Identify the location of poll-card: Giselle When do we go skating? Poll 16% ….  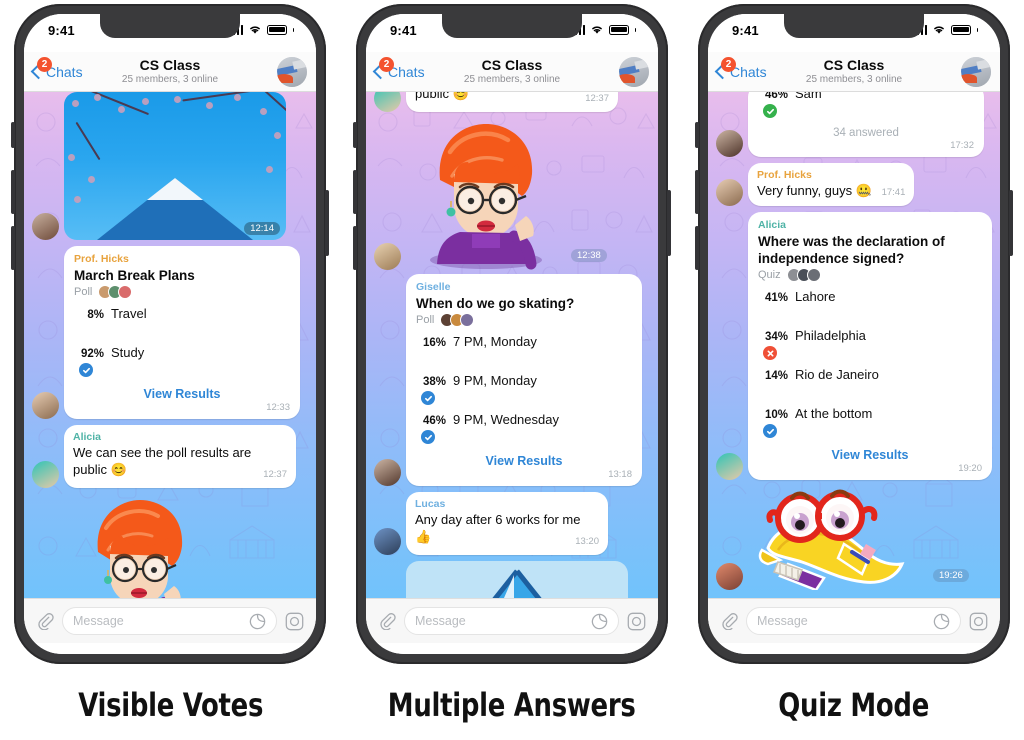
(524, 380).